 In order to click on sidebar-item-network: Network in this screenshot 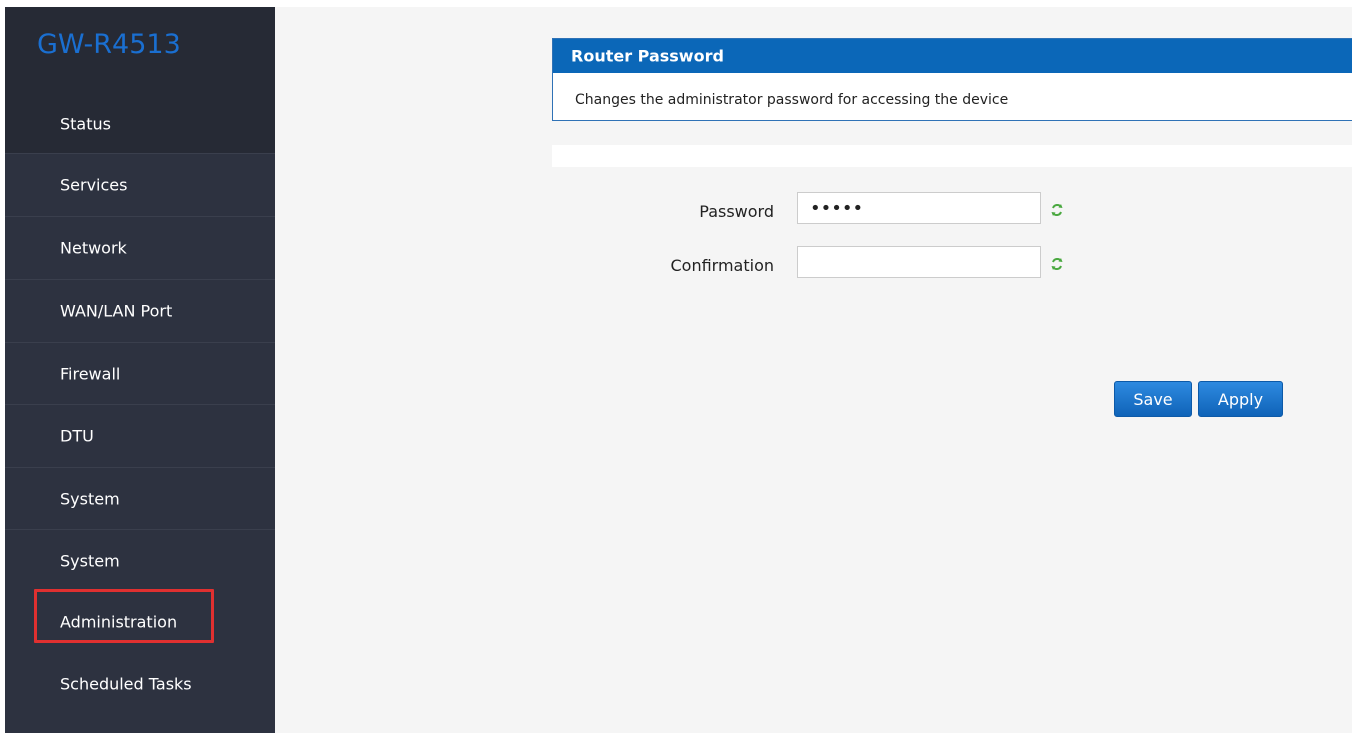, I will do `click(140, 247)`.